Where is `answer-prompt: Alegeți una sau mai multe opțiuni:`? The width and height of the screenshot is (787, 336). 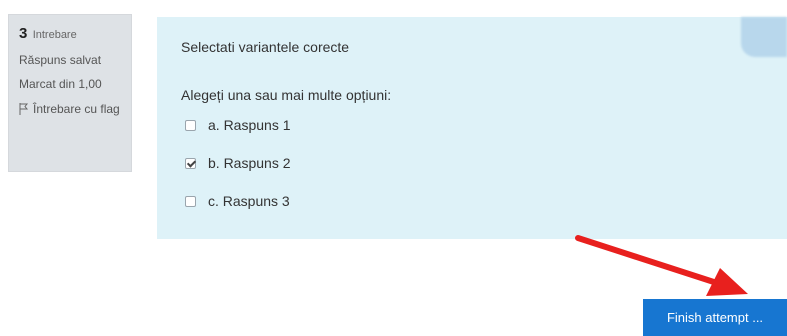
answer-prompt: Alegeți una sau mai multe opțiuni: is located at coordinates (286, 95).